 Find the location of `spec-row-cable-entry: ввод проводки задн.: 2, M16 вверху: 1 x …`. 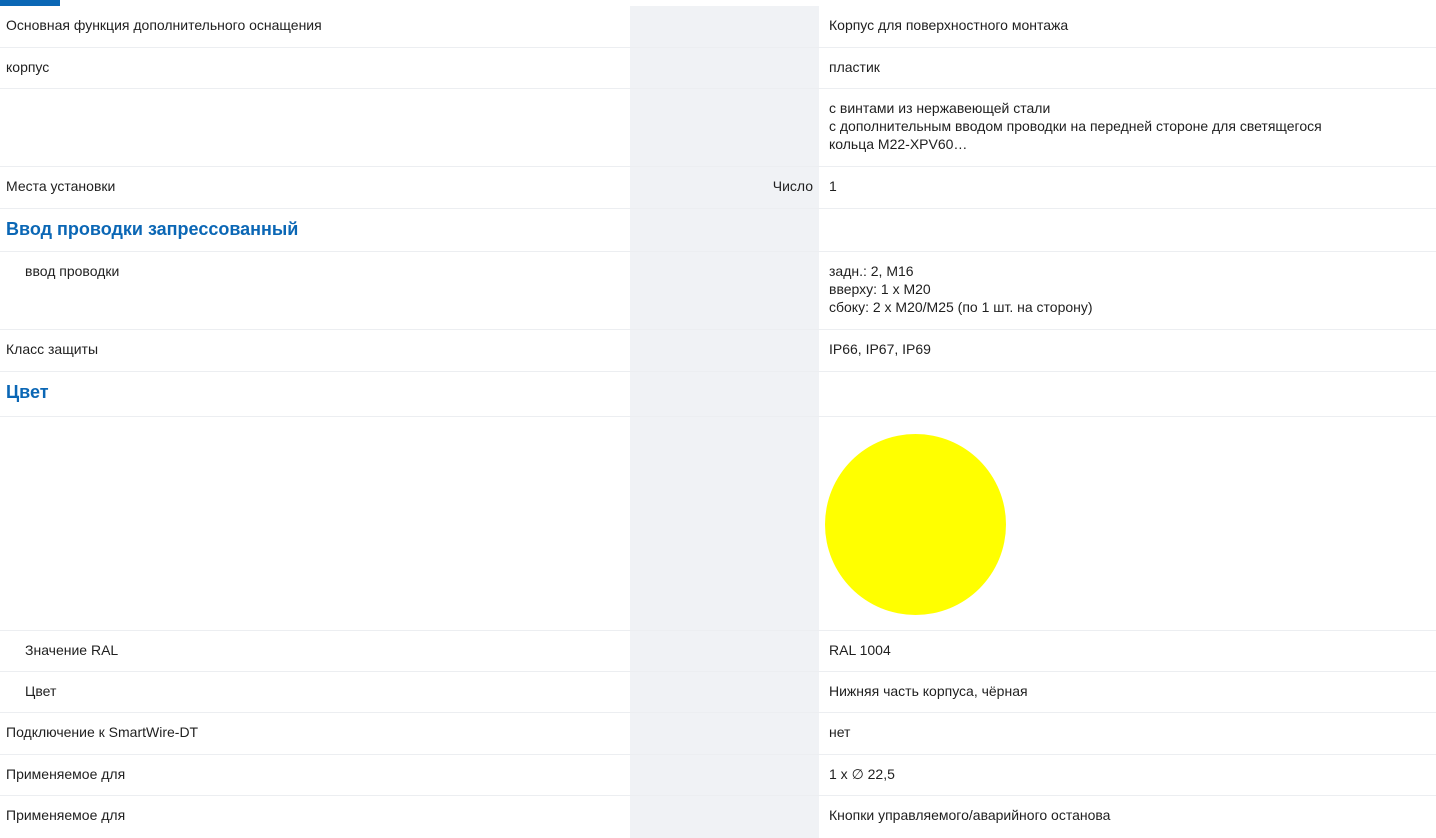

spec-row-cable-entry: ввод проводки задн.: 2, M16 вверху: 1 x … is located at coordinates (718, 291).